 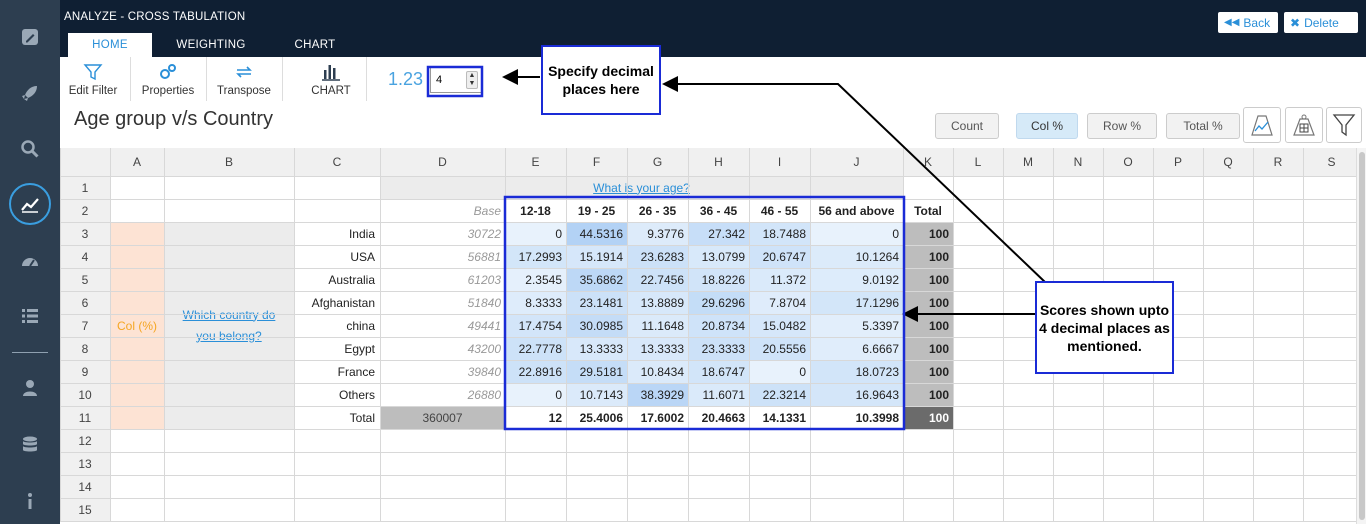 What do you see at coordinates (535, 162) in the screenshot?
I see `column-header: E` at bounding box center [535, 162].